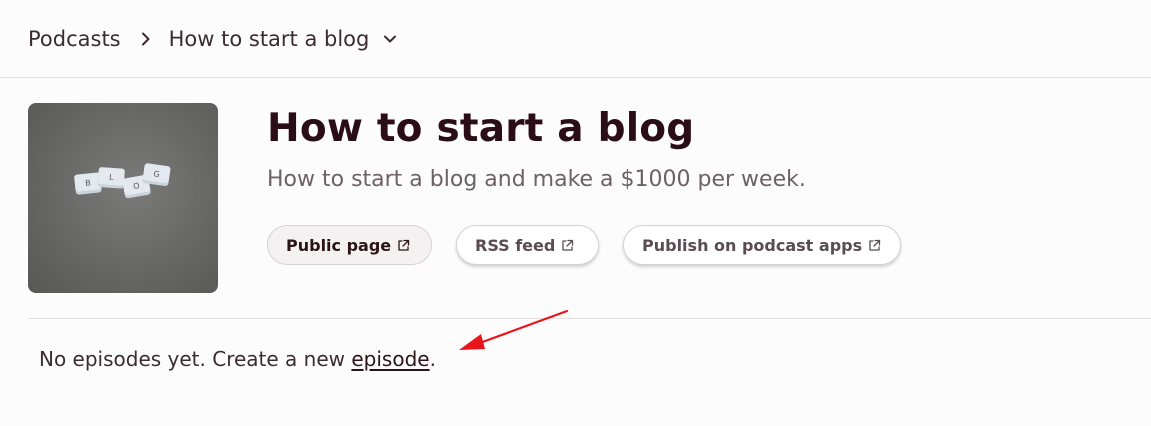  Describe the element at coordinates (515, 245) in the screenshot. I see `rss-feed-label: RSS feed` at that location.